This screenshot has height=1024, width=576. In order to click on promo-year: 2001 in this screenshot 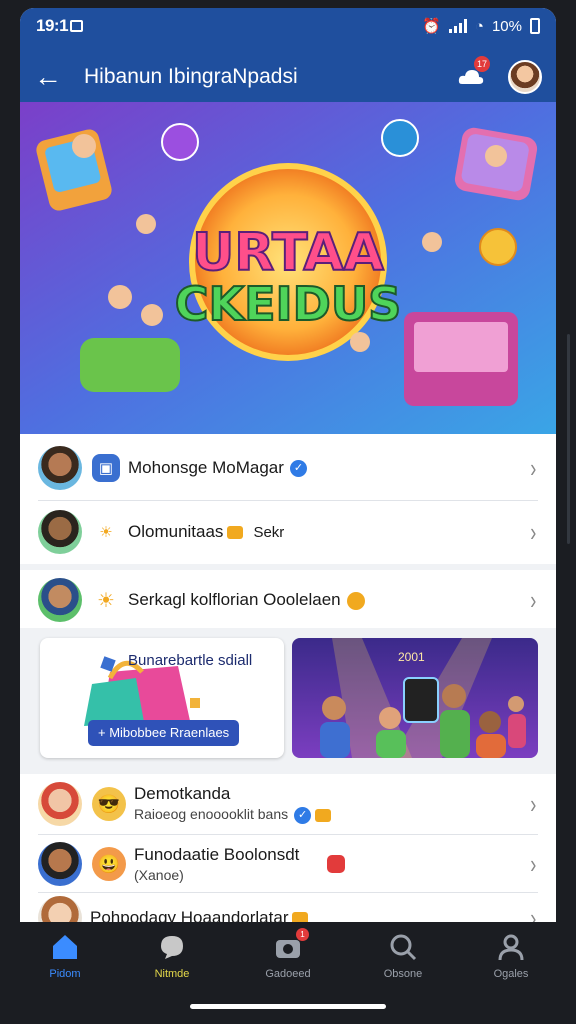, I will do `click(411, 657)`.